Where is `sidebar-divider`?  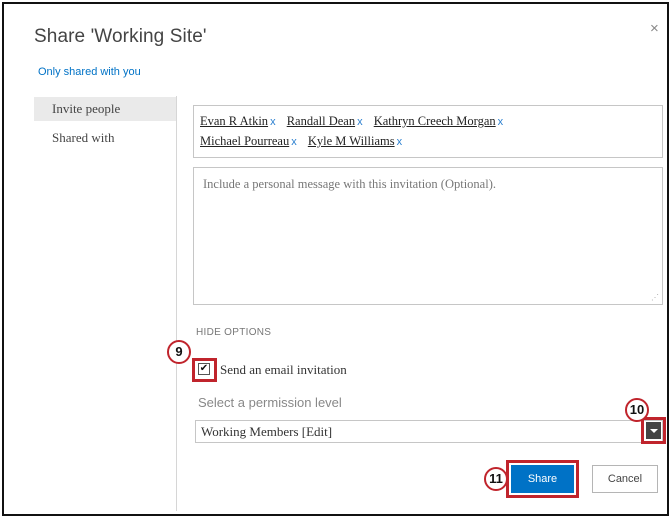 sidebar-divider is located at coordinates (176, 303).